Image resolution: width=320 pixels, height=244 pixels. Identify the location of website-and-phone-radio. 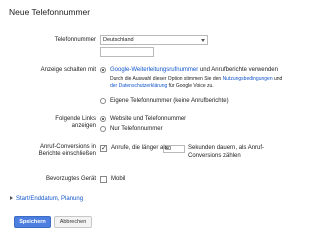
(103, 119).